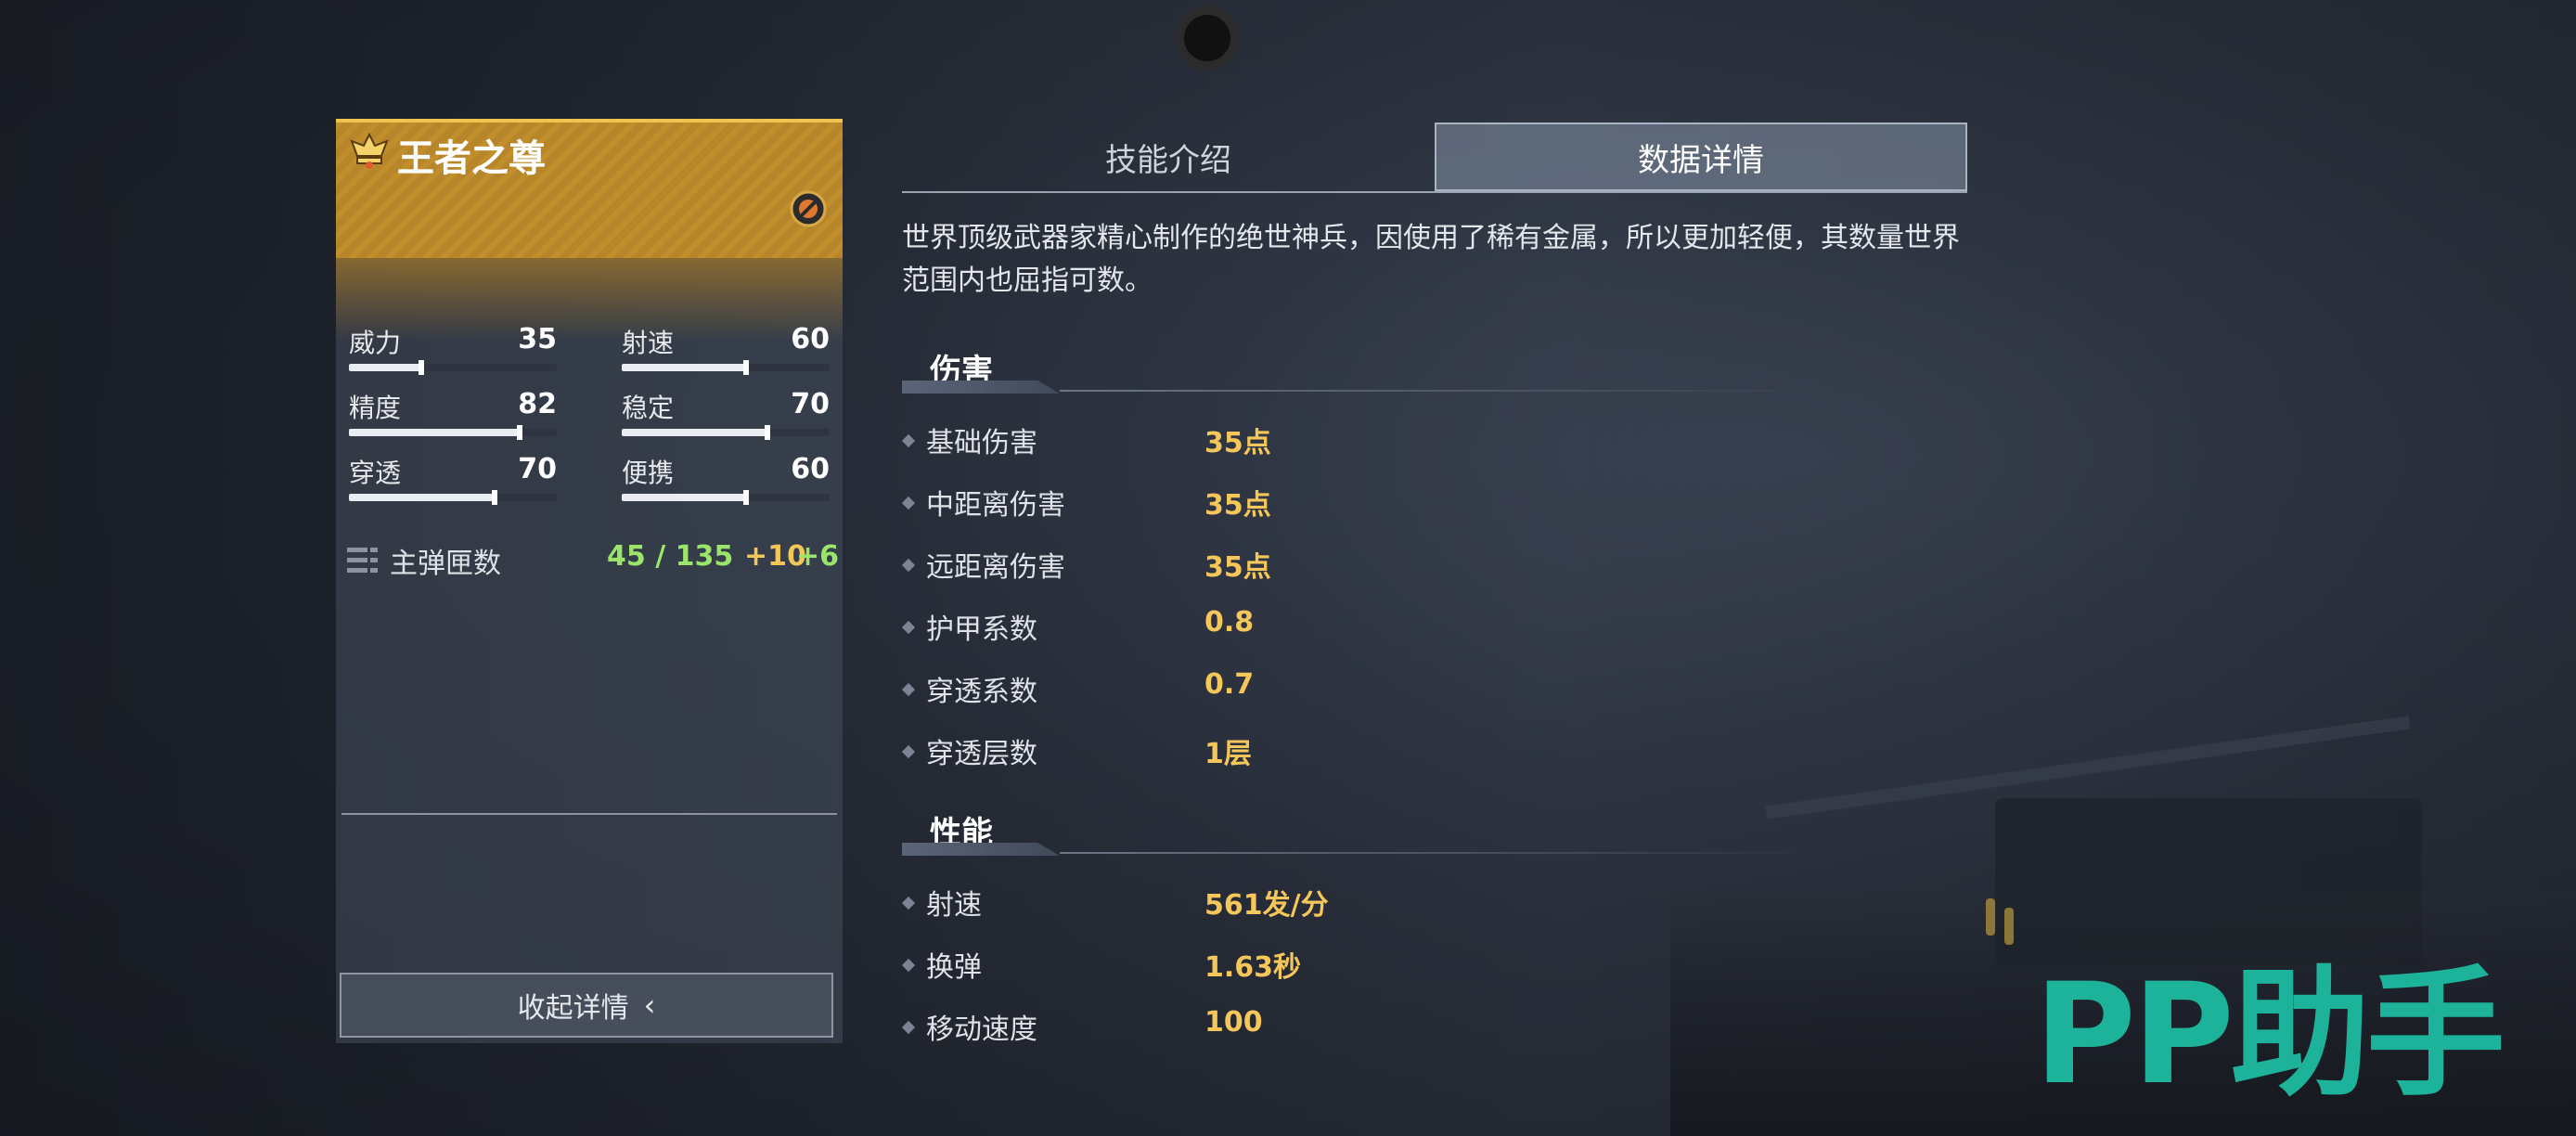 This screenshot has height=1136, width=2576. Describe the element at coordinates (648, 343) in the screenshot. I see `stat-label: 射速` at that location.